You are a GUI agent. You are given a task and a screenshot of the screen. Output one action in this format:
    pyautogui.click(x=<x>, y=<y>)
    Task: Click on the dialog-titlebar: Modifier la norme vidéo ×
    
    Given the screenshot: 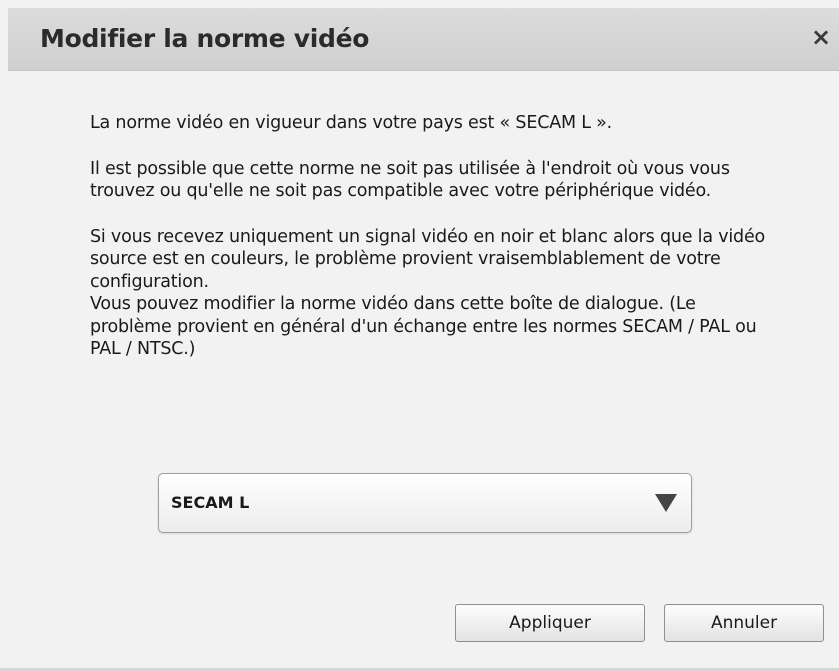 What is the action you would take?
    pyautogui.click(x=423, y=39)
    